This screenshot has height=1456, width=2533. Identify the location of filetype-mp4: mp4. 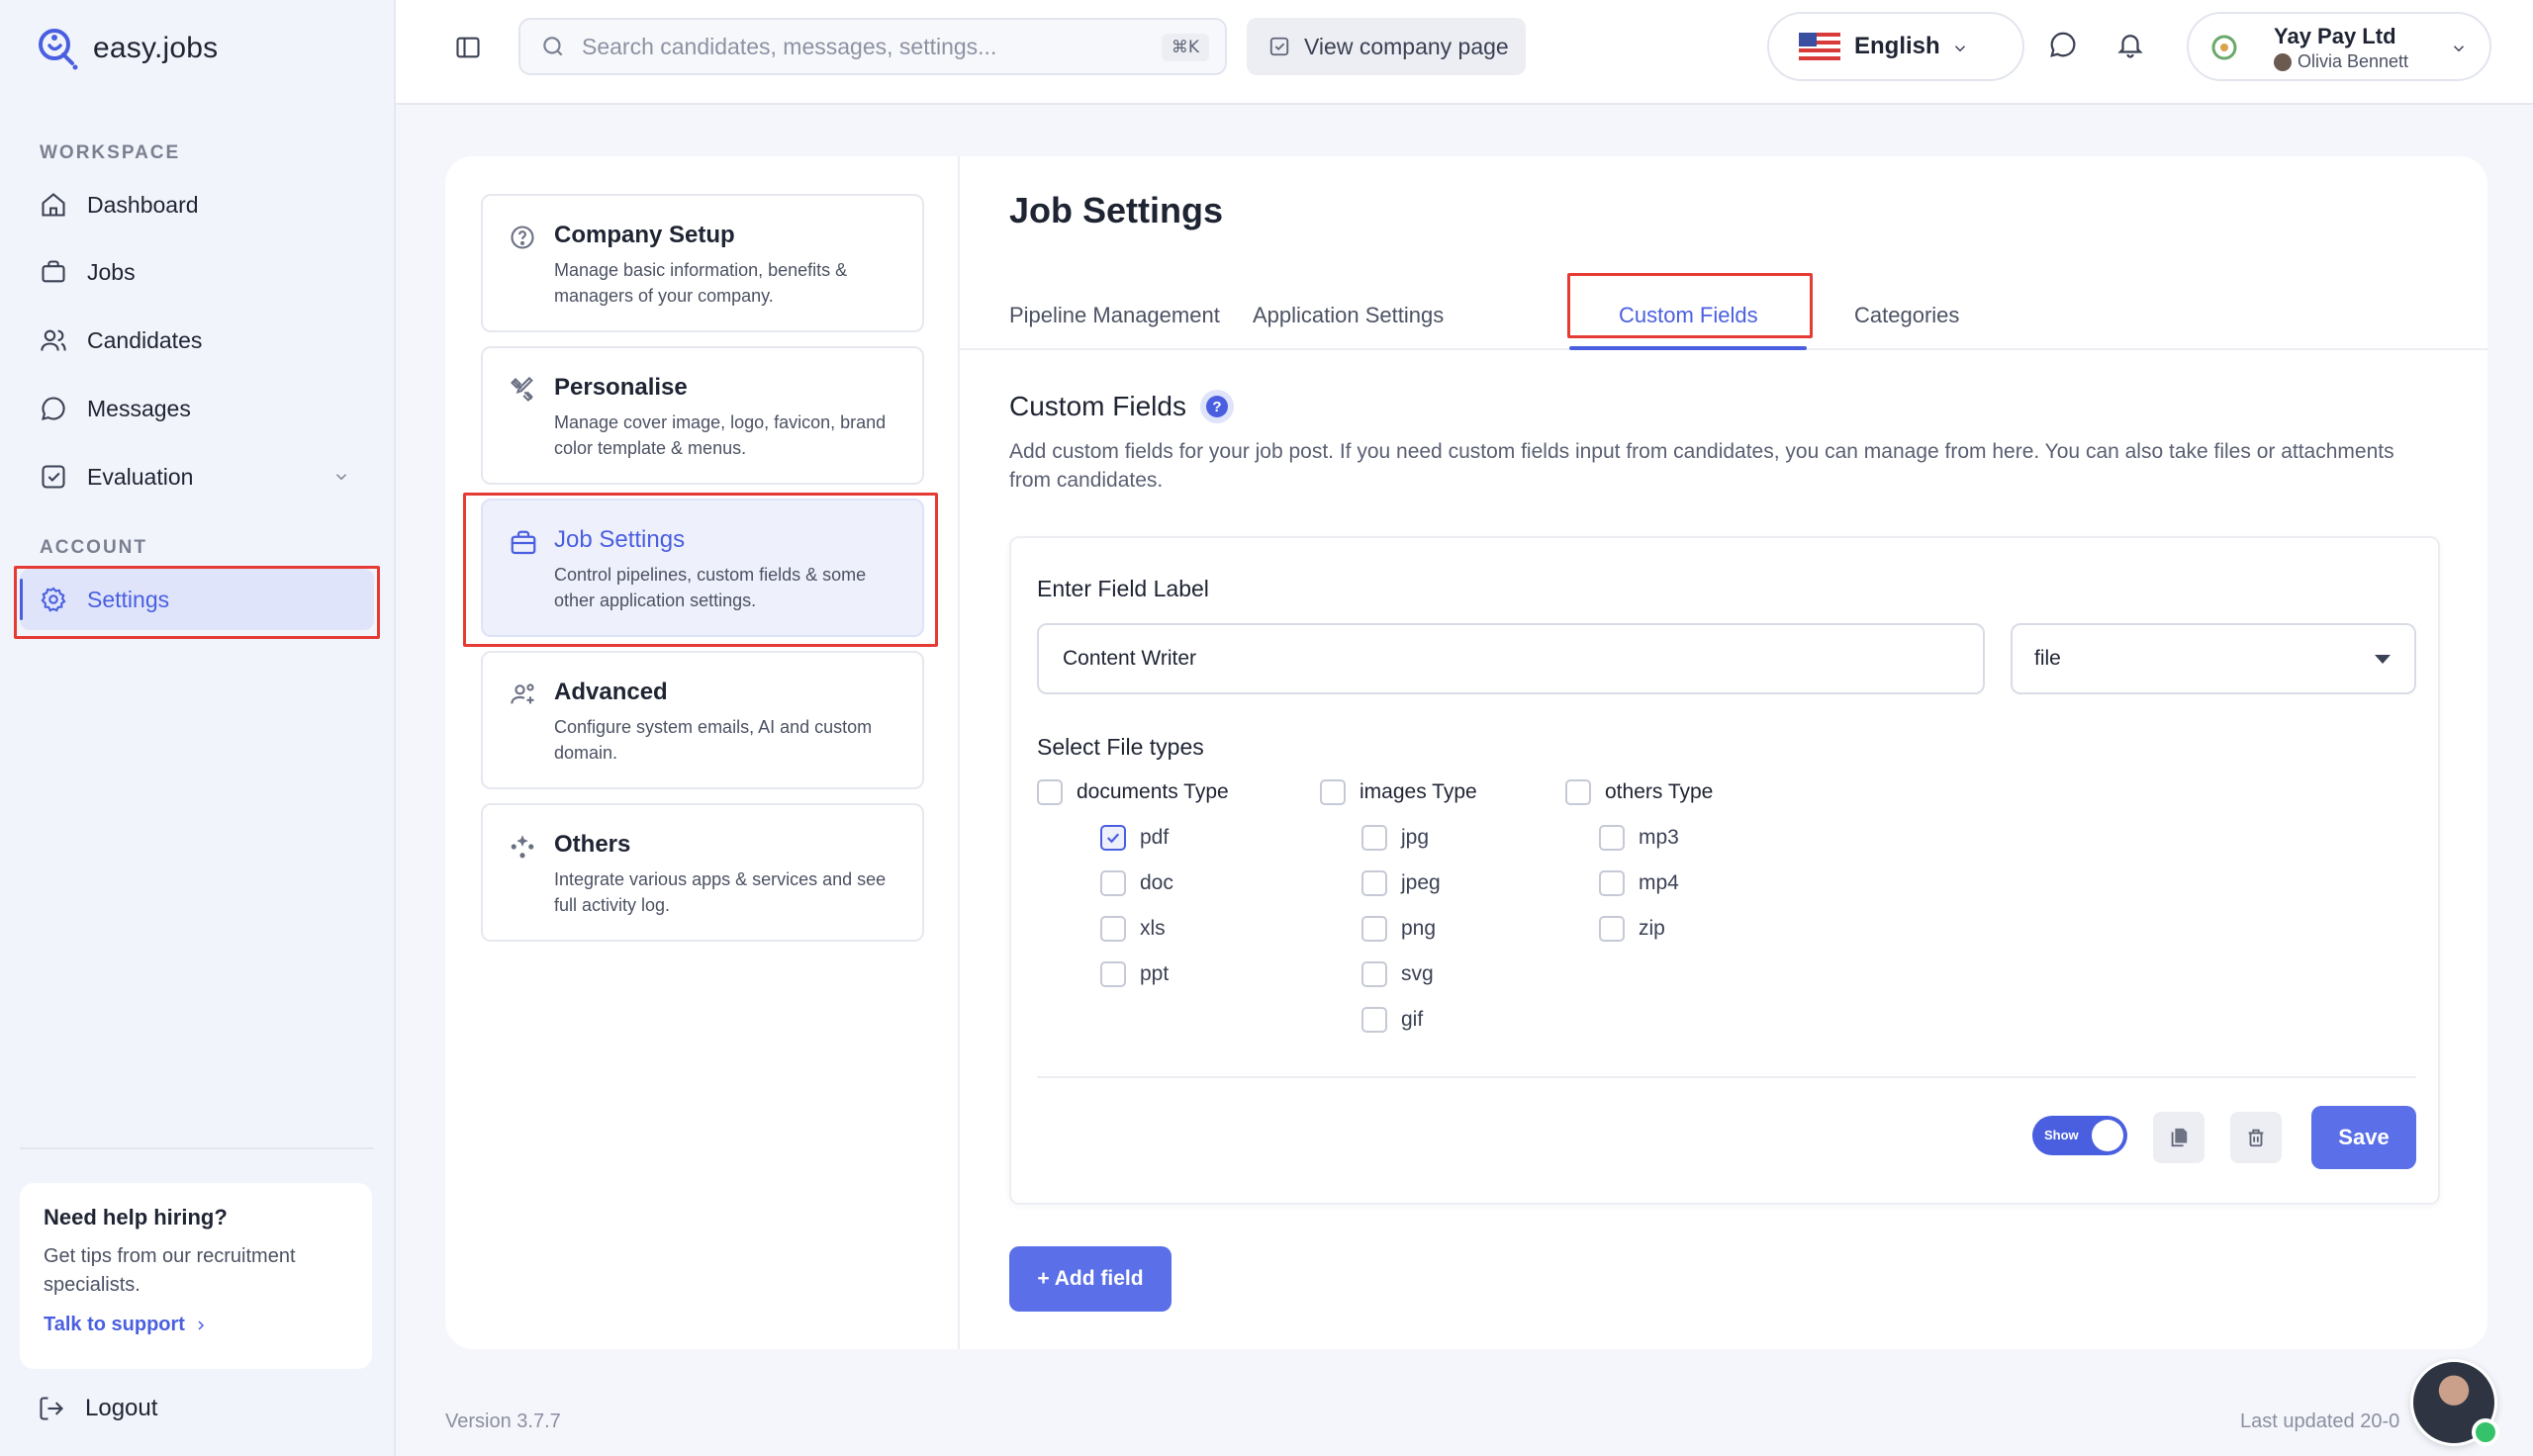
(1639, 883).